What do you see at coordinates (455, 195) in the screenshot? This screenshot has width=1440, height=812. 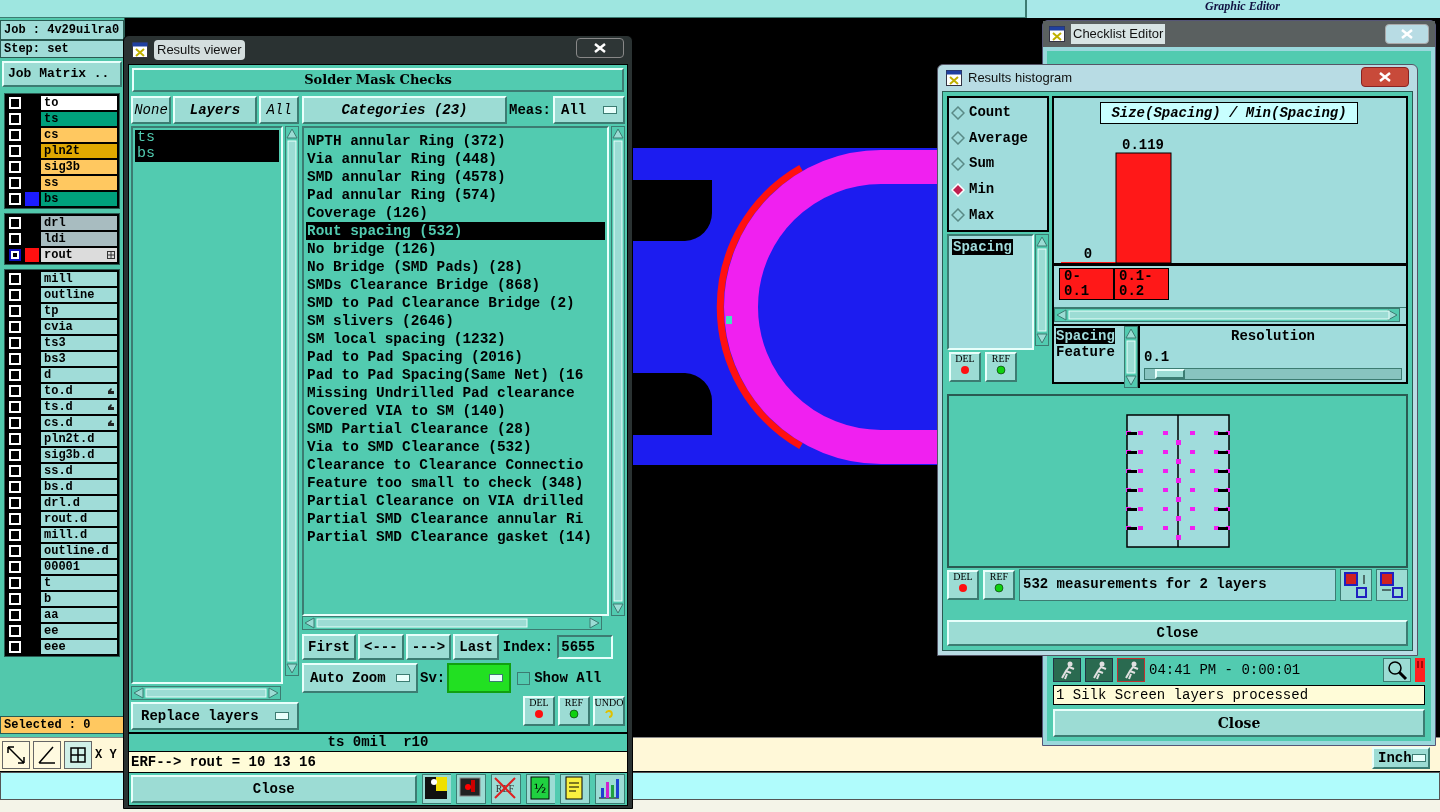 I see `list-item: Pad annular Ring (574)` at bounding box center [455, 195].